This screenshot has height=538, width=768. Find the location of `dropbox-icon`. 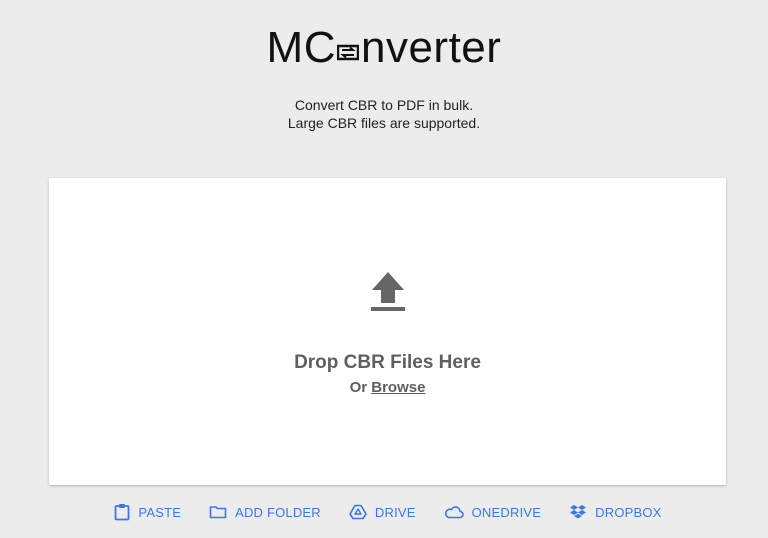

dropbox-icon is located at coordinates (578, 512).